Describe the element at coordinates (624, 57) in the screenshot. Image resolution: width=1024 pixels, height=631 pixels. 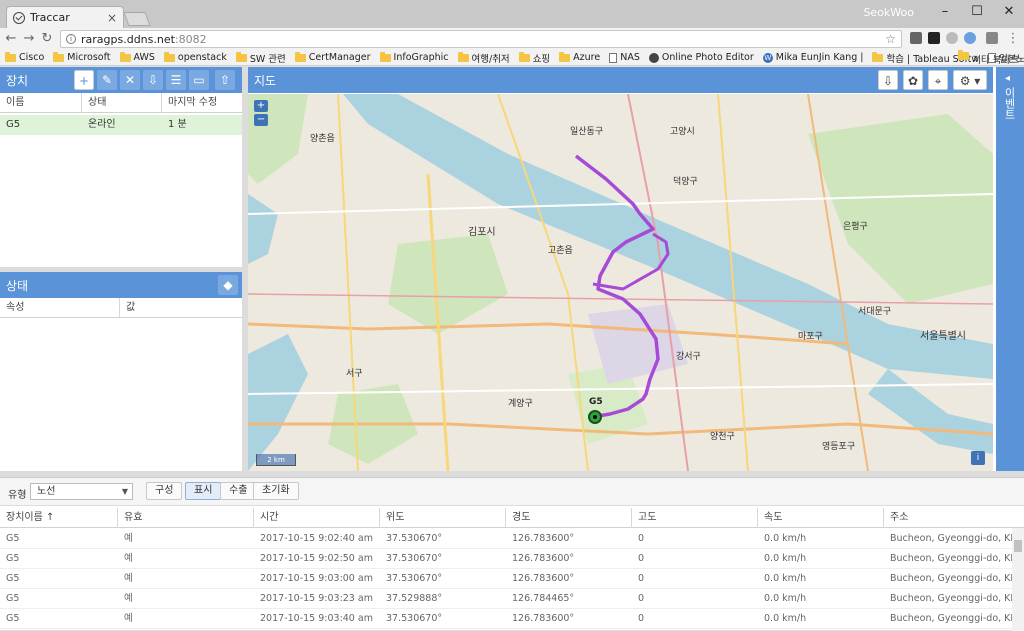
I see `bookmark-link: NAS` at that location.